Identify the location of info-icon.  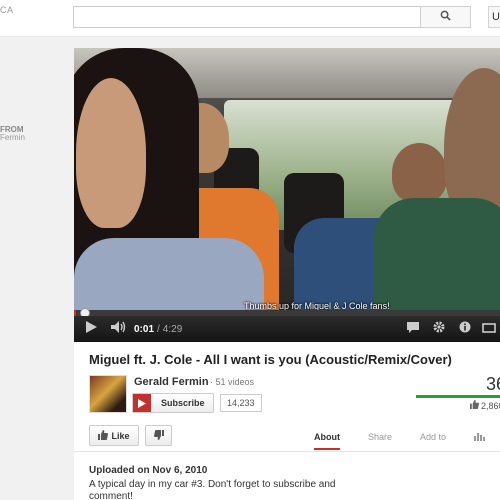
(465, 329).